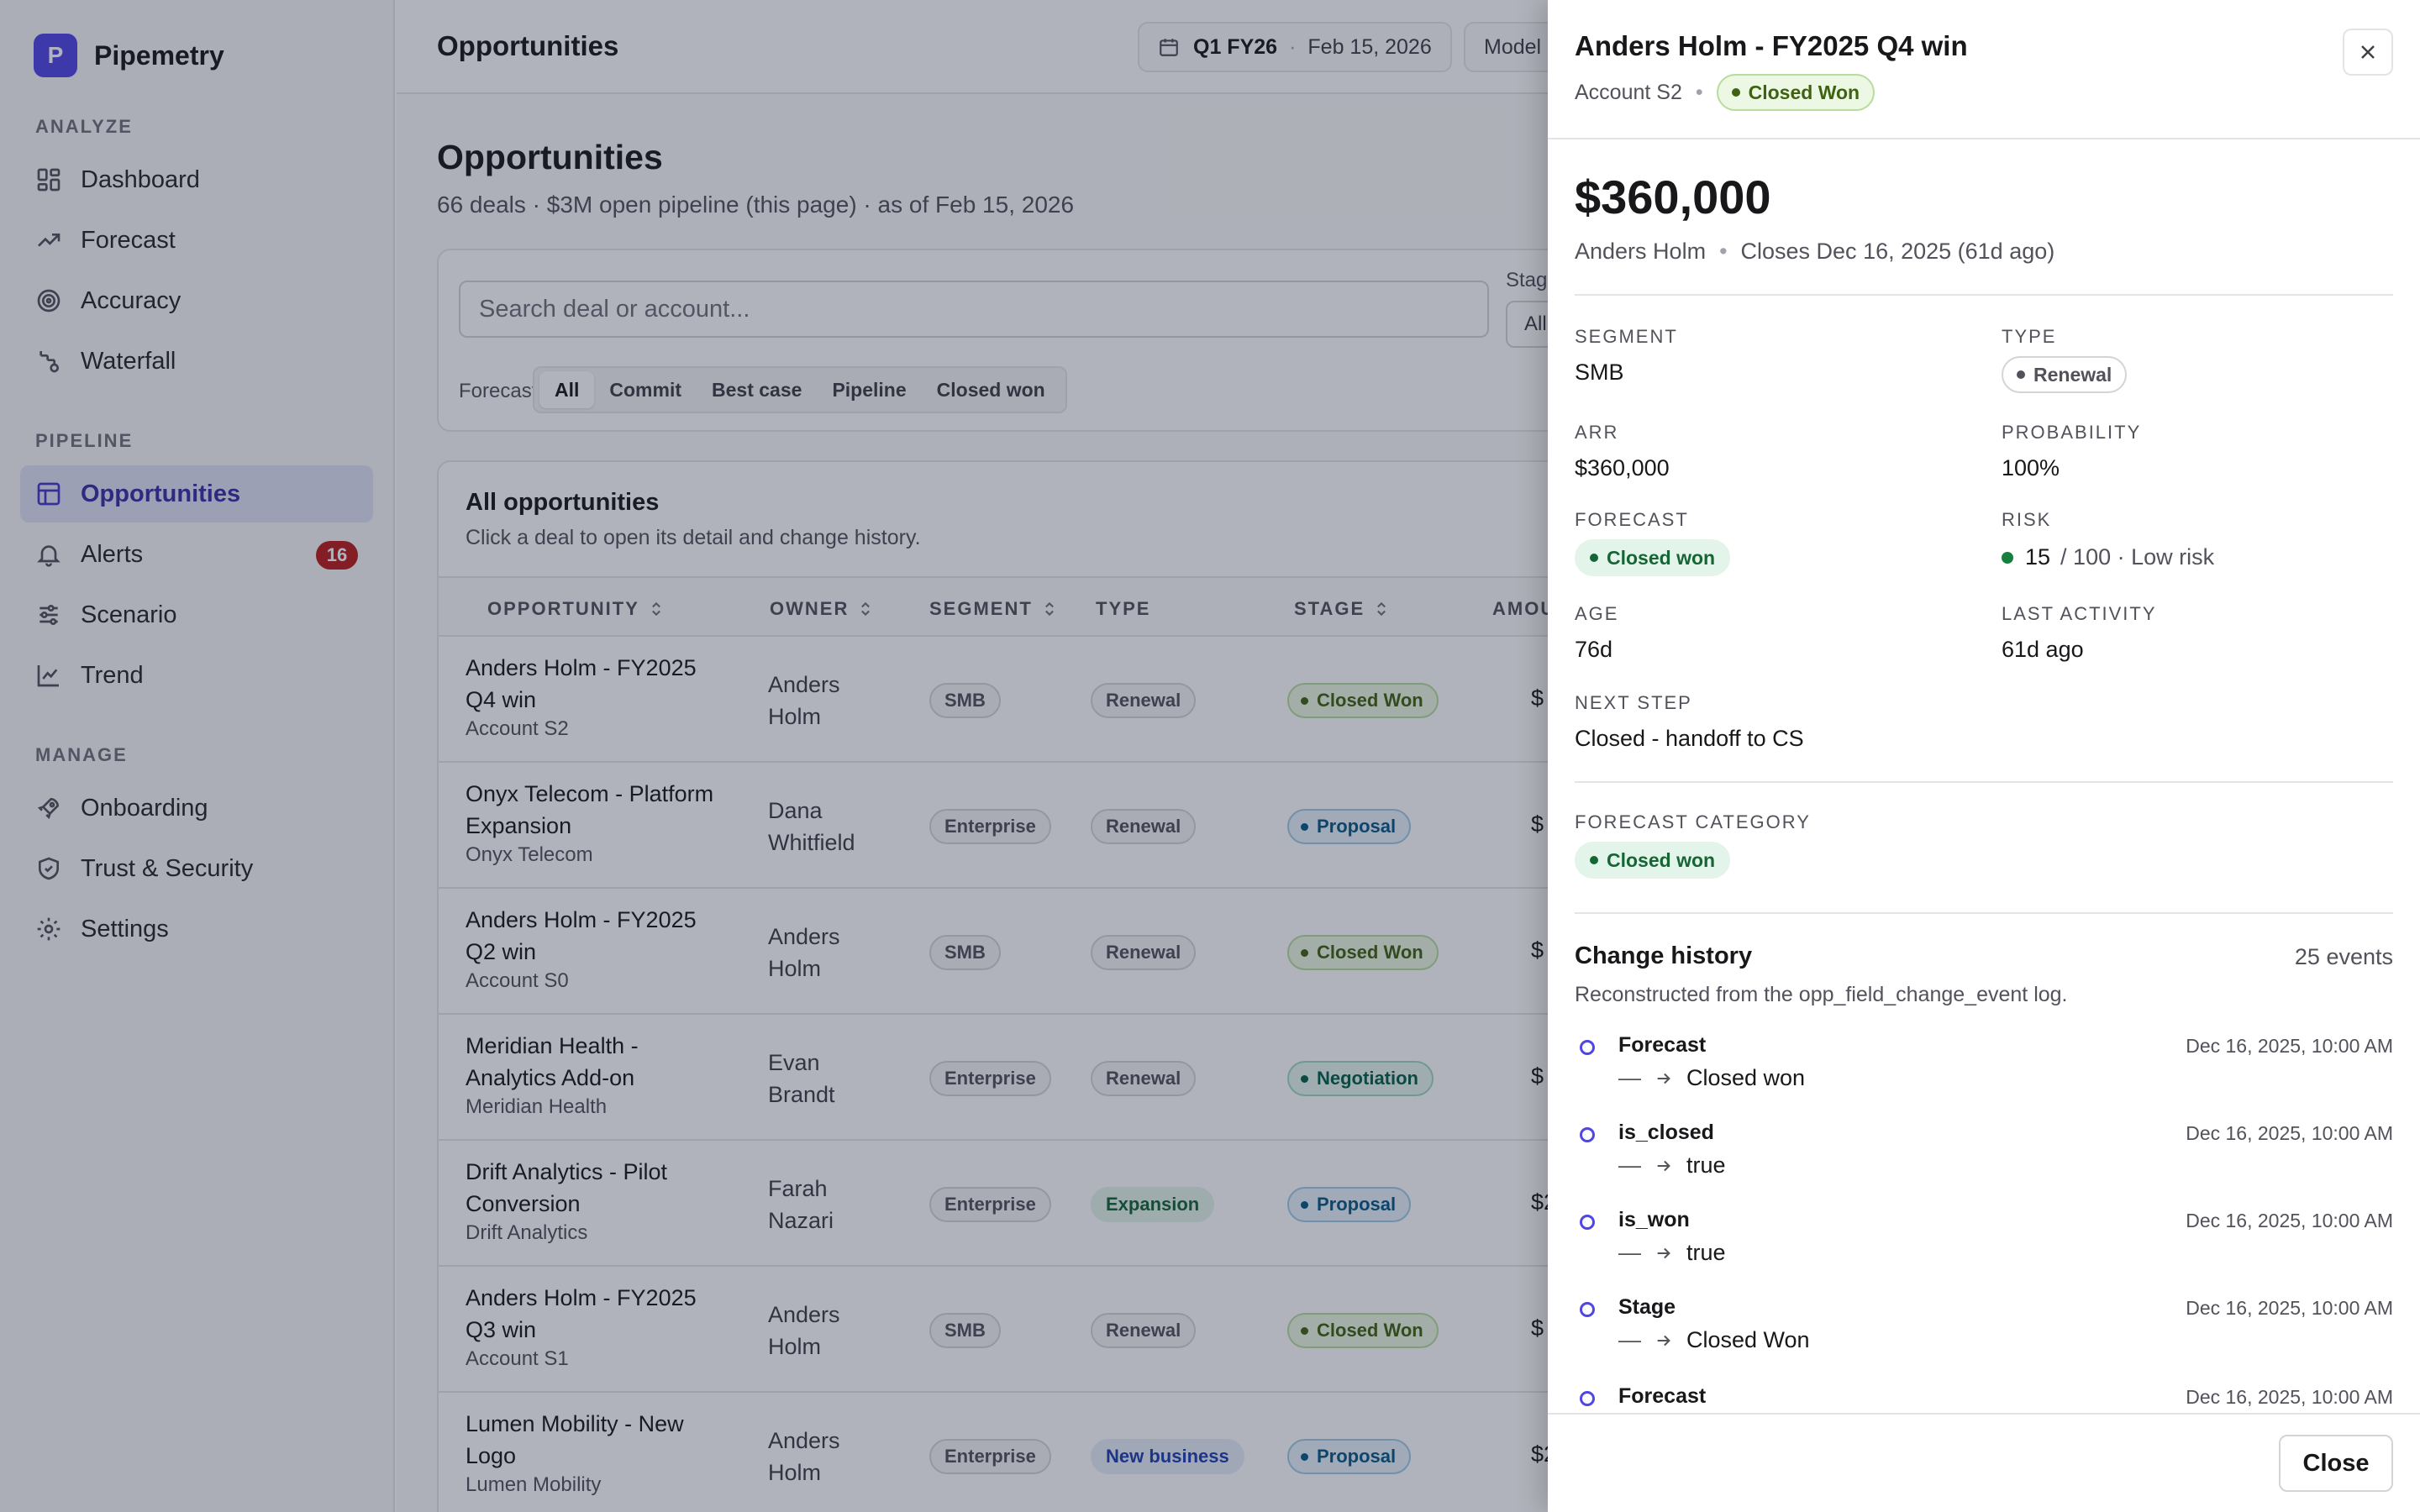 This screenshot has width=2420, height=1512. Describe the element at coordinates (2027, 519) in the screenshot. I see `risk-label: RISK` at that location.